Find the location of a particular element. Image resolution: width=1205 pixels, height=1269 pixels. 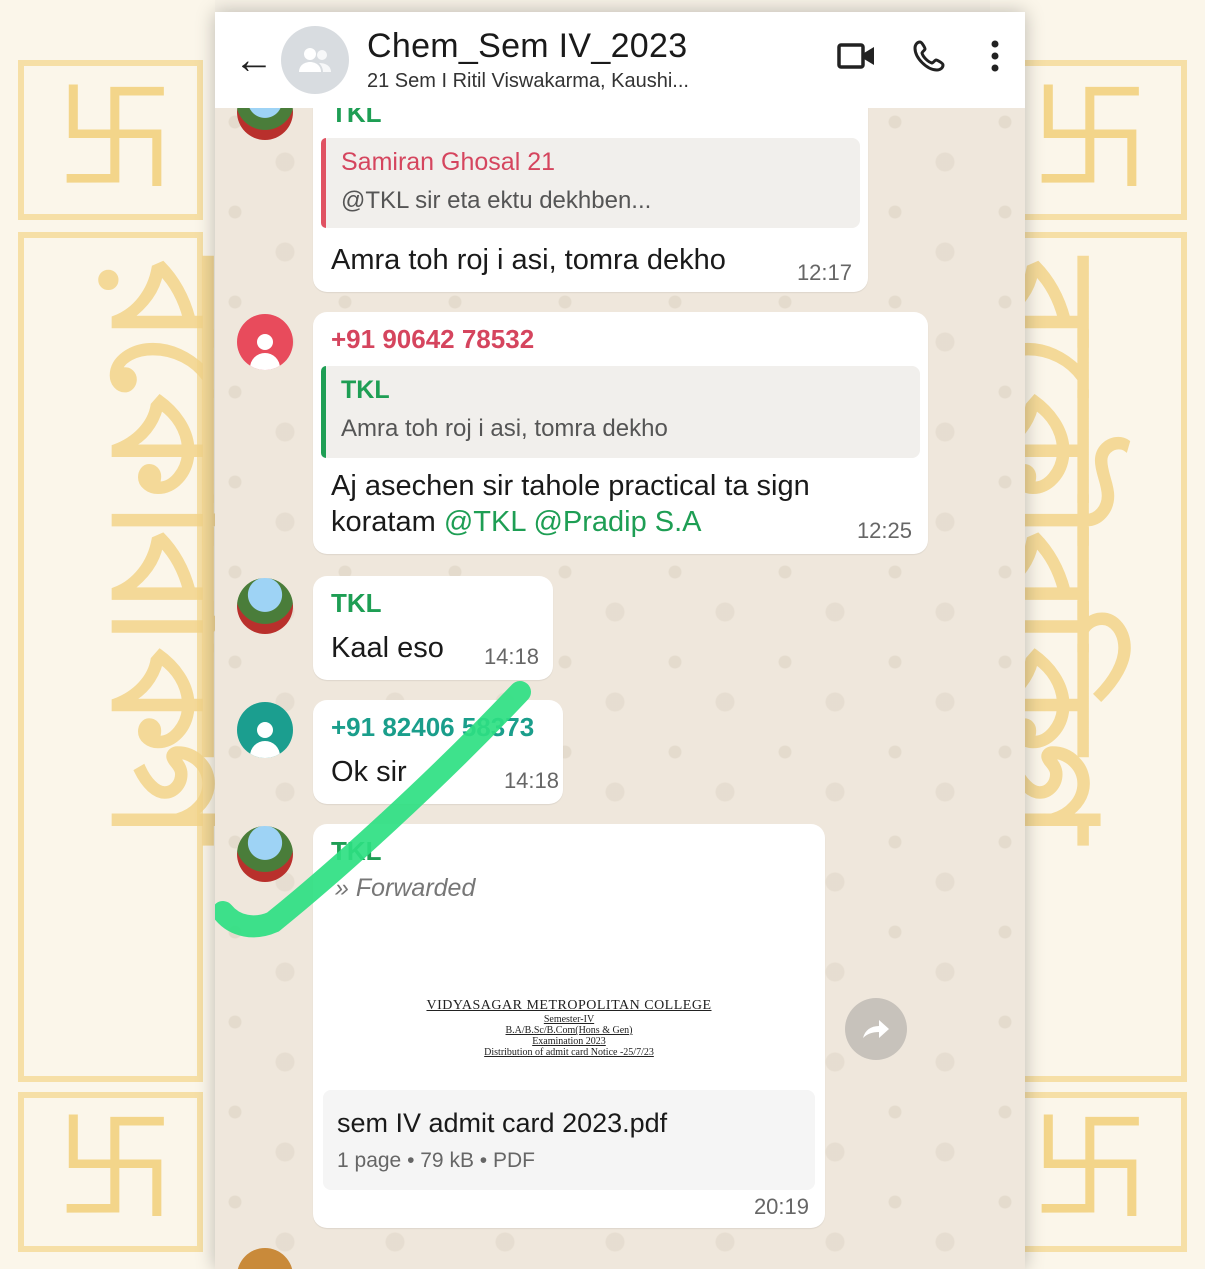

tick-mark-overlay is located at coordinates (373, 809).